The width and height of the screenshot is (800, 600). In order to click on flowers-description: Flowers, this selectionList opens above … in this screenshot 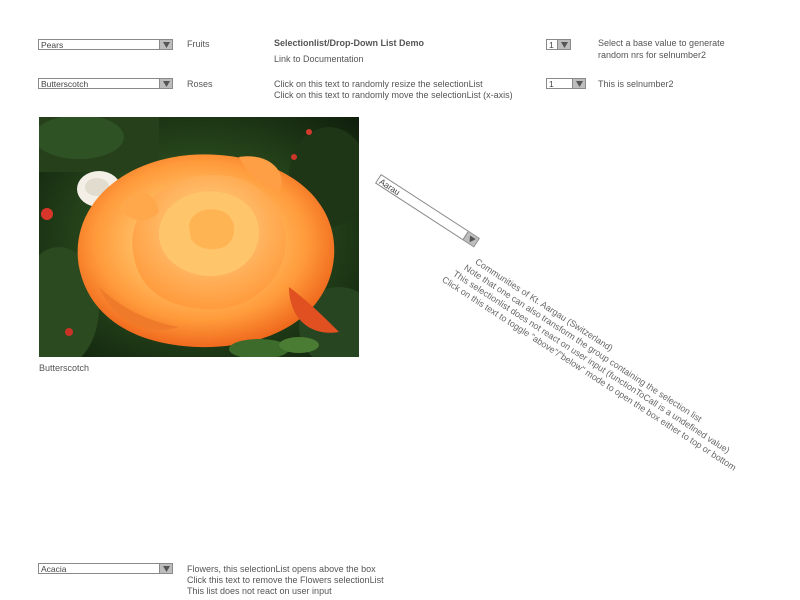, I will do `click(281, 569)`.